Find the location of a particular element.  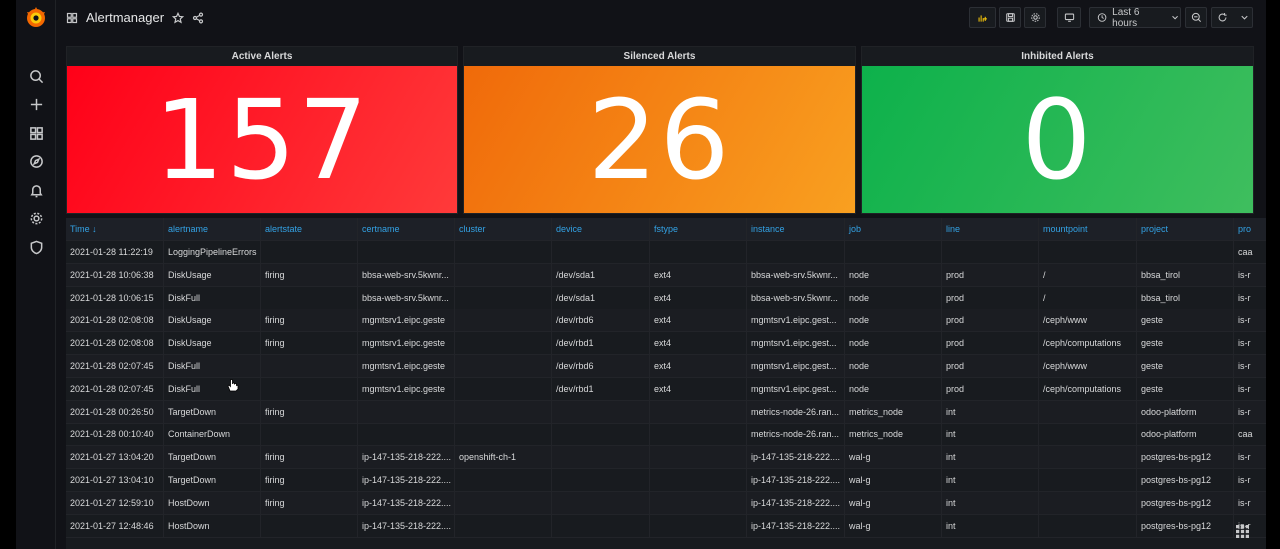

column-header: device is located at coordinates (601, 229).